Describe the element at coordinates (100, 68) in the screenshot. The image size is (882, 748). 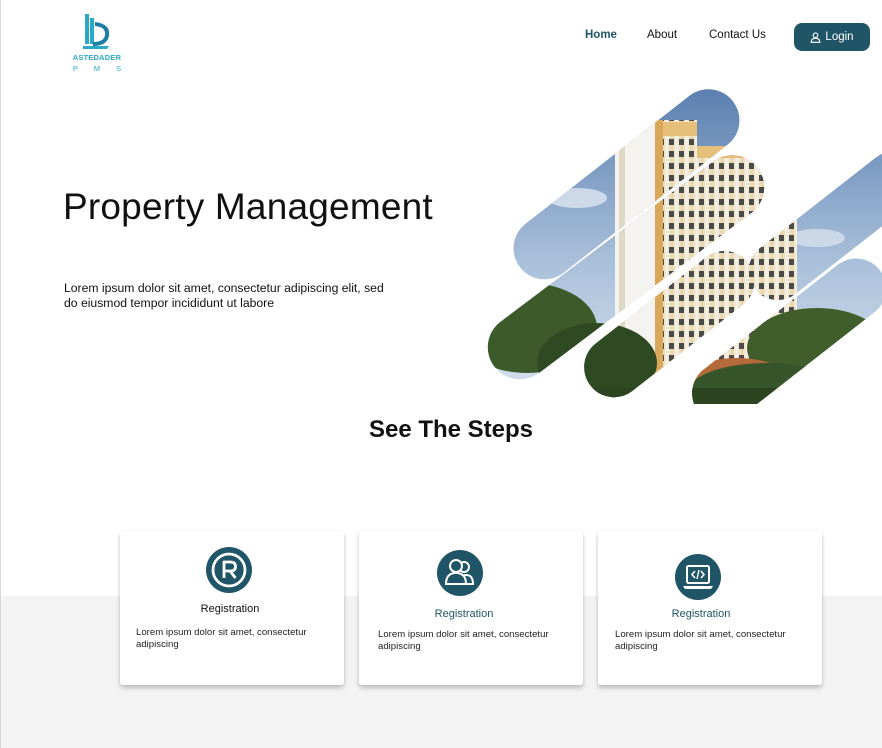
I see `logo-subtitle: P M S` at that location.